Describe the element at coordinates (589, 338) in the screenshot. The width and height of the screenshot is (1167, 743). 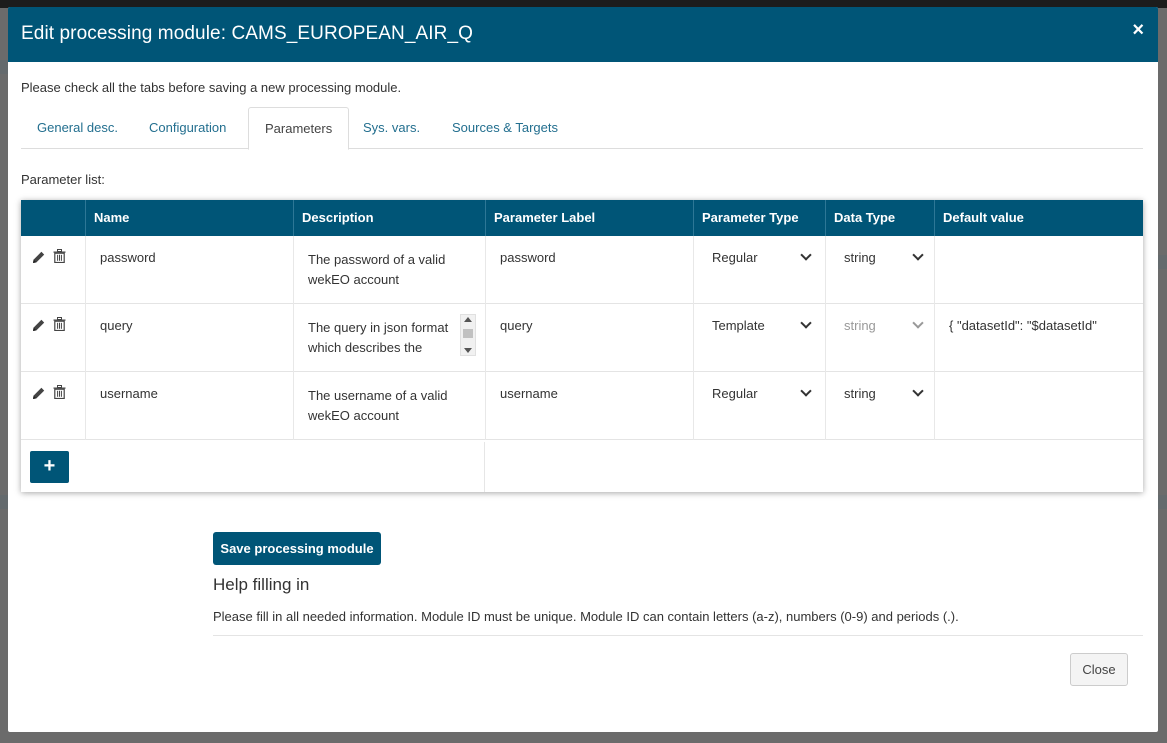
I see `parameter-label-cell: query` at that location.